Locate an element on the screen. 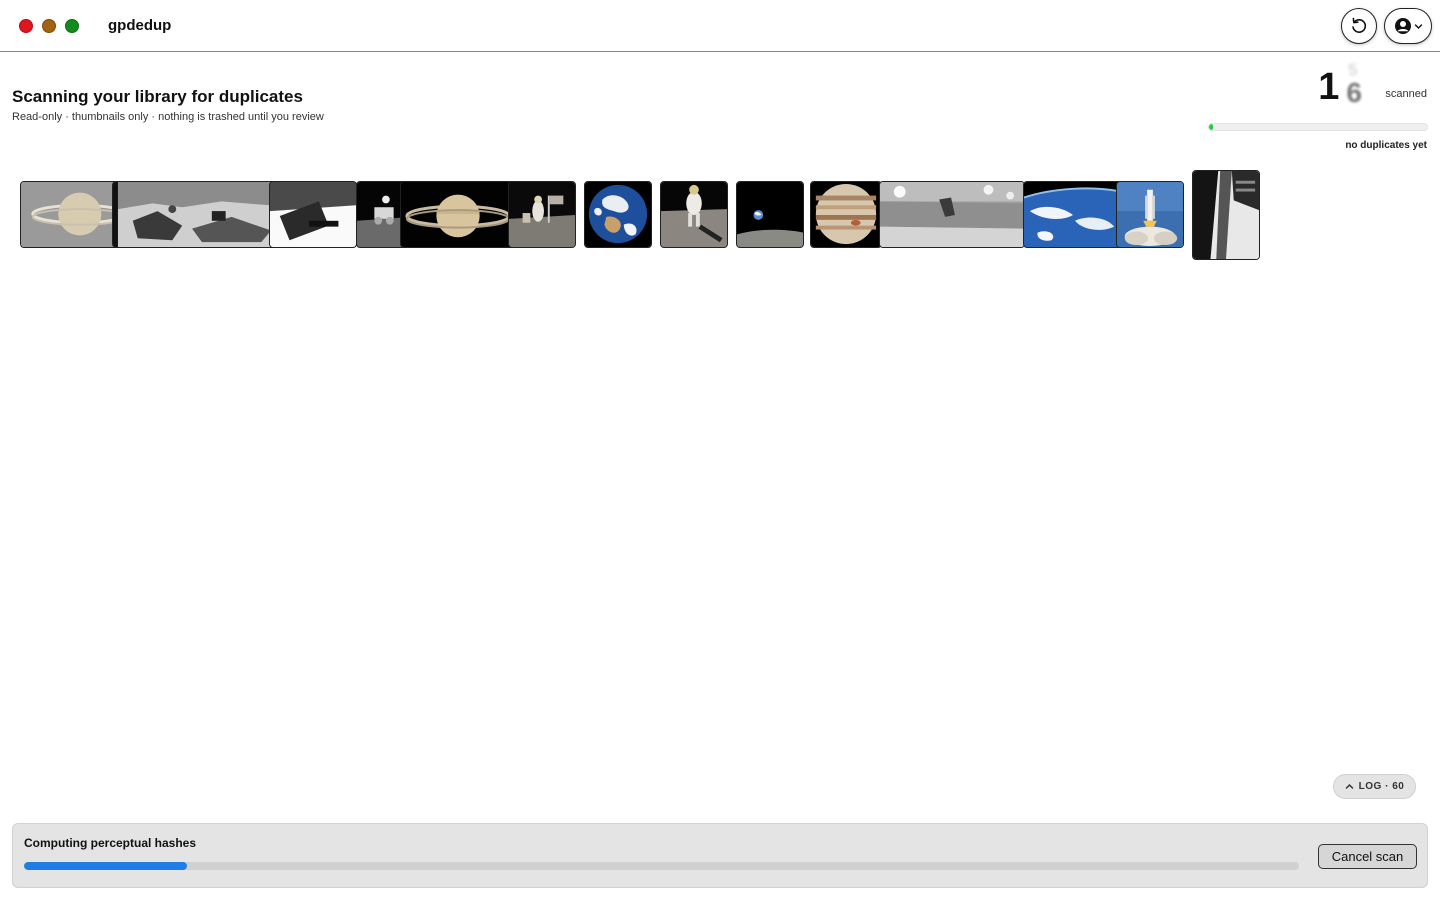 The image size is (1440, 900). cancel-scan-button: Cancel scan is located at coordinates (1367, 856).